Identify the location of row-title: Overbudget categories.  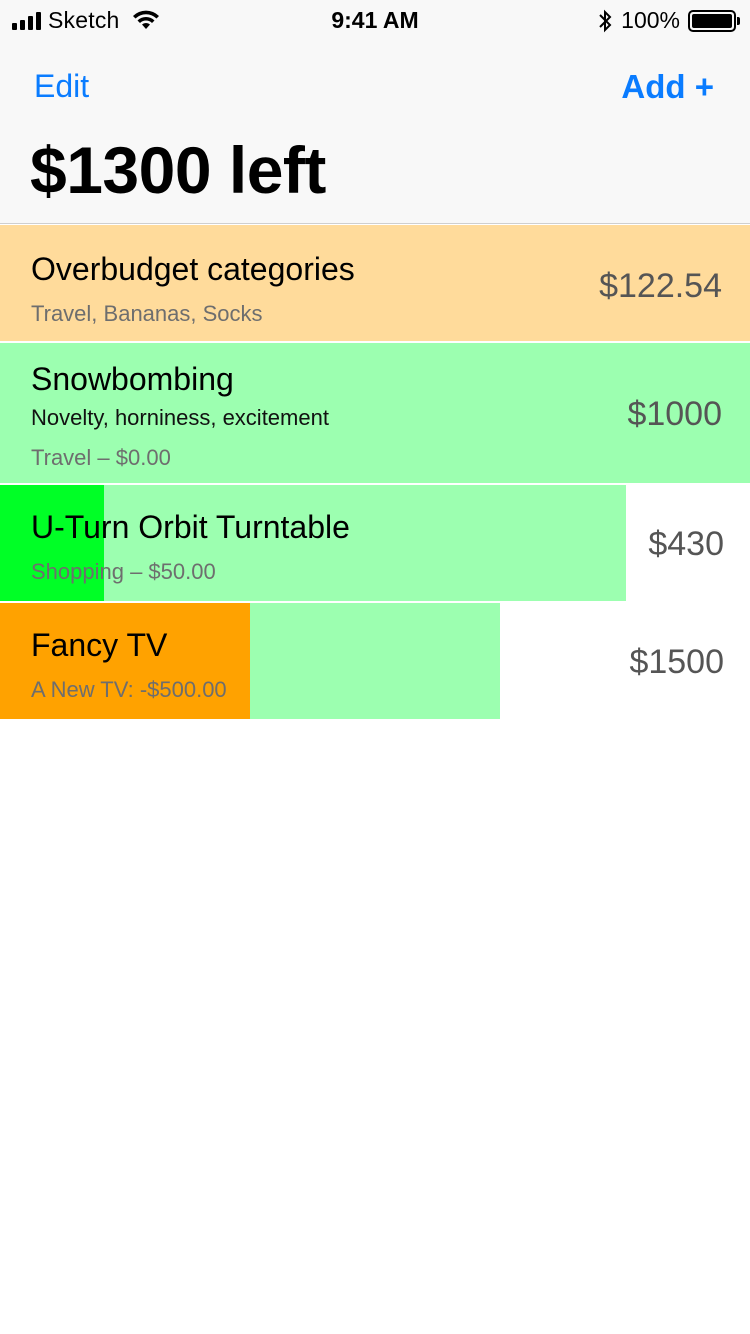
(193, 269).